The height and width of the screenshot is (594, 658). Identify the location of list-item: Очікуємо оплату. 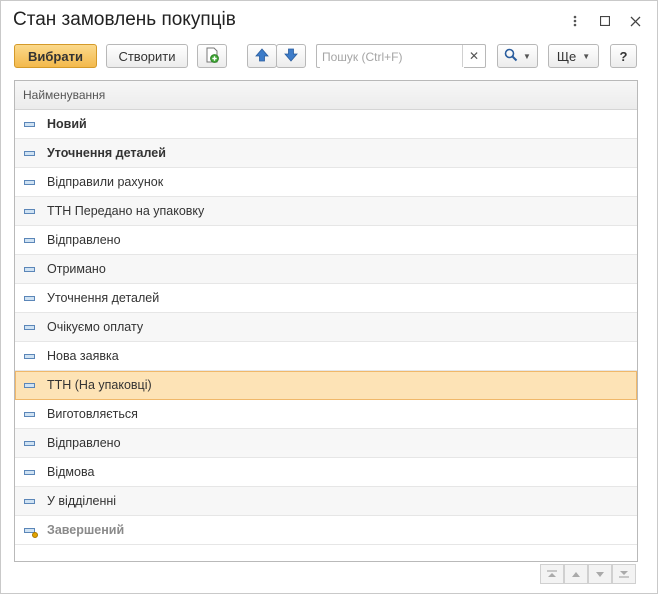
(326, 327).